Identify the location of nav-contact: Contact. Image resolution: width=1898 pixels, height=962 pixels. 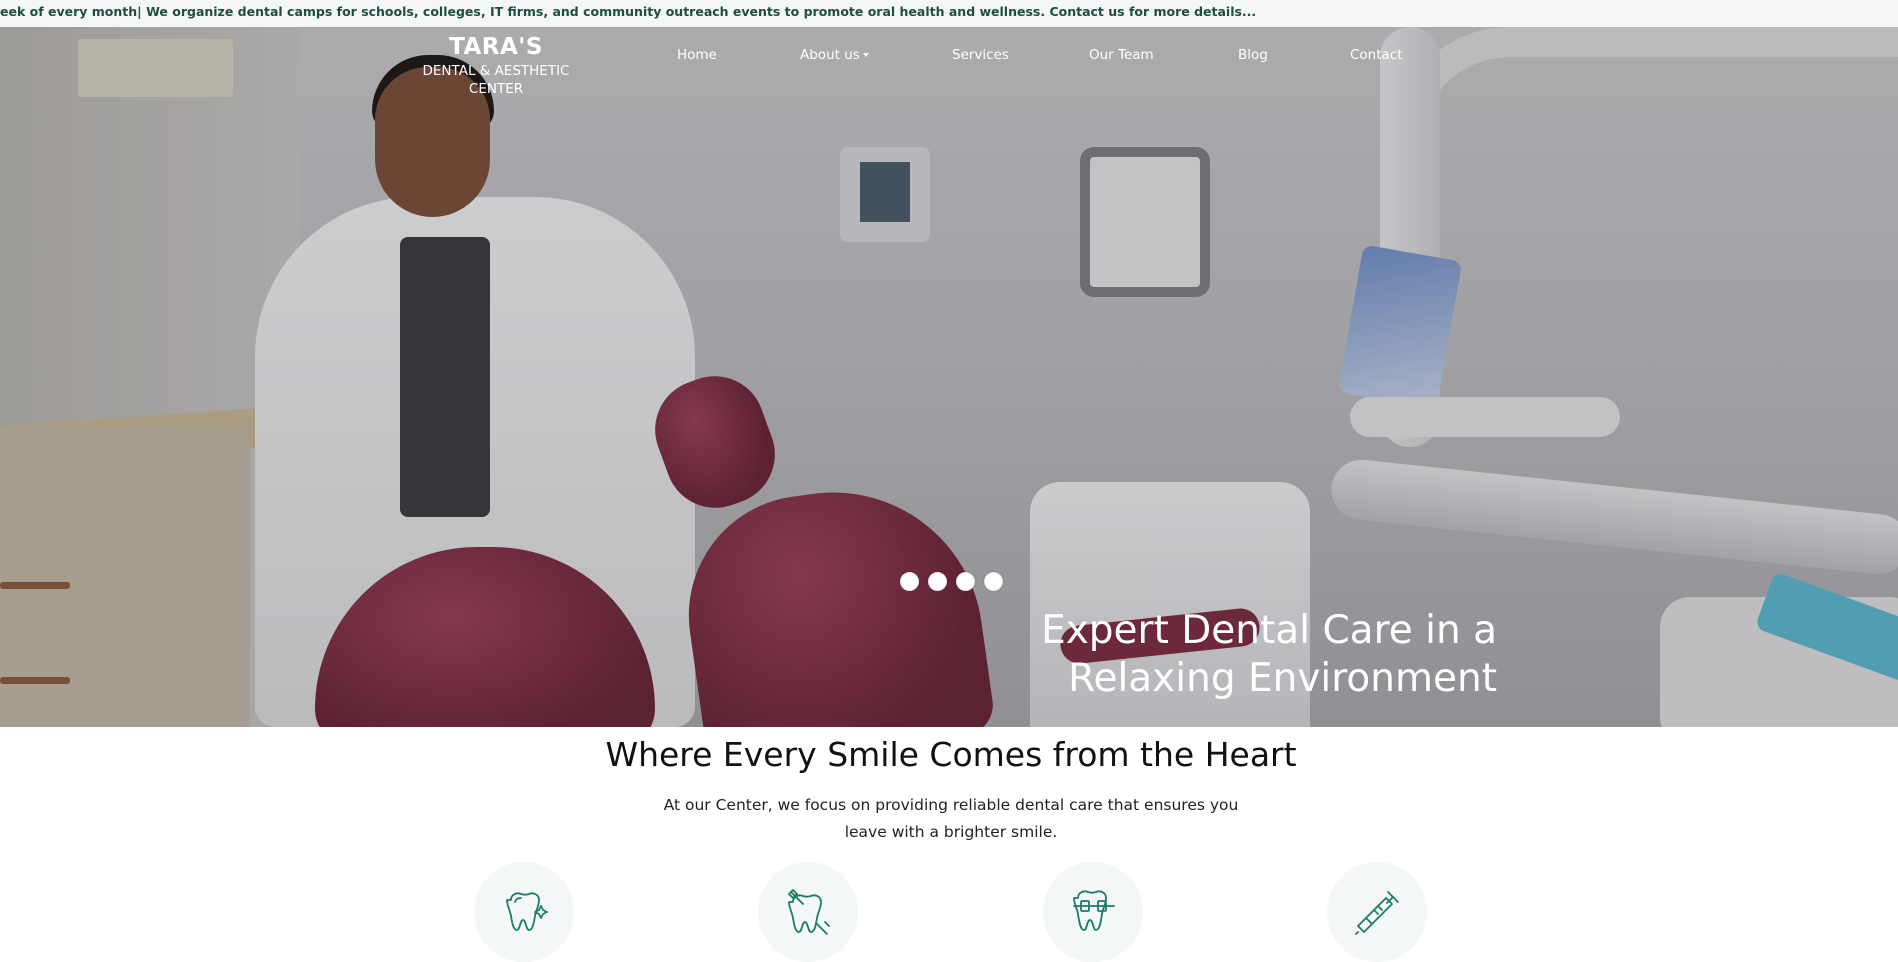
(1376, 55).